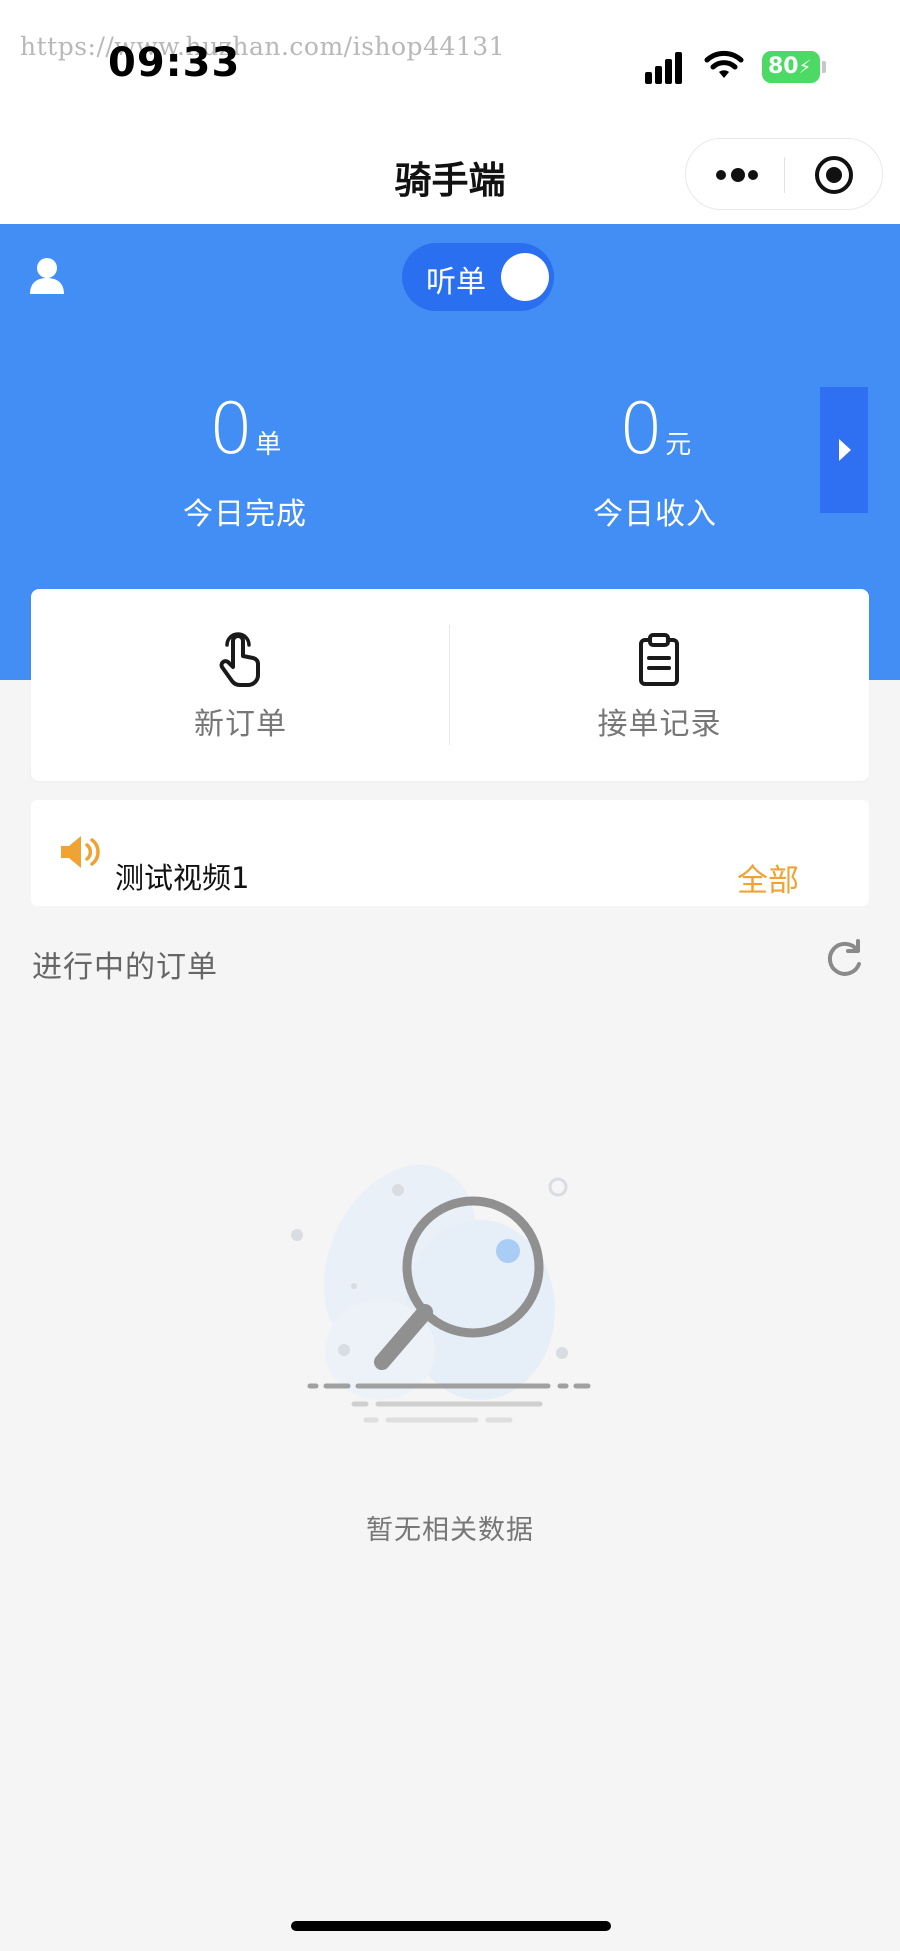 Image resolution: width=900 pixels, height=1951 pixels. Describe the element at coordinates (641, 429) in the screenshot. I see `stat-income-value: 0` at that location.